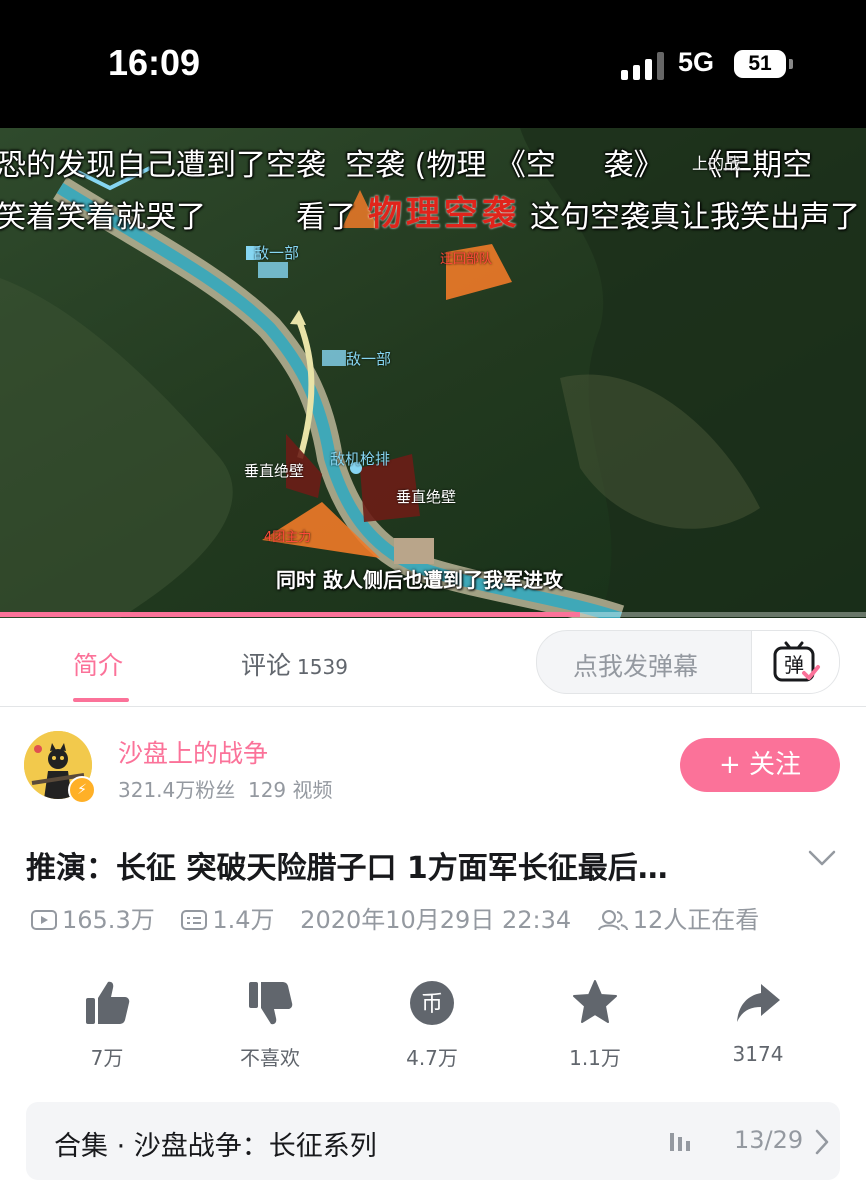 This screenshot has height=1200, width=866. I want to click on danmaku-line-4: 这句空袭真让我笑出声了, so click(695, 217).